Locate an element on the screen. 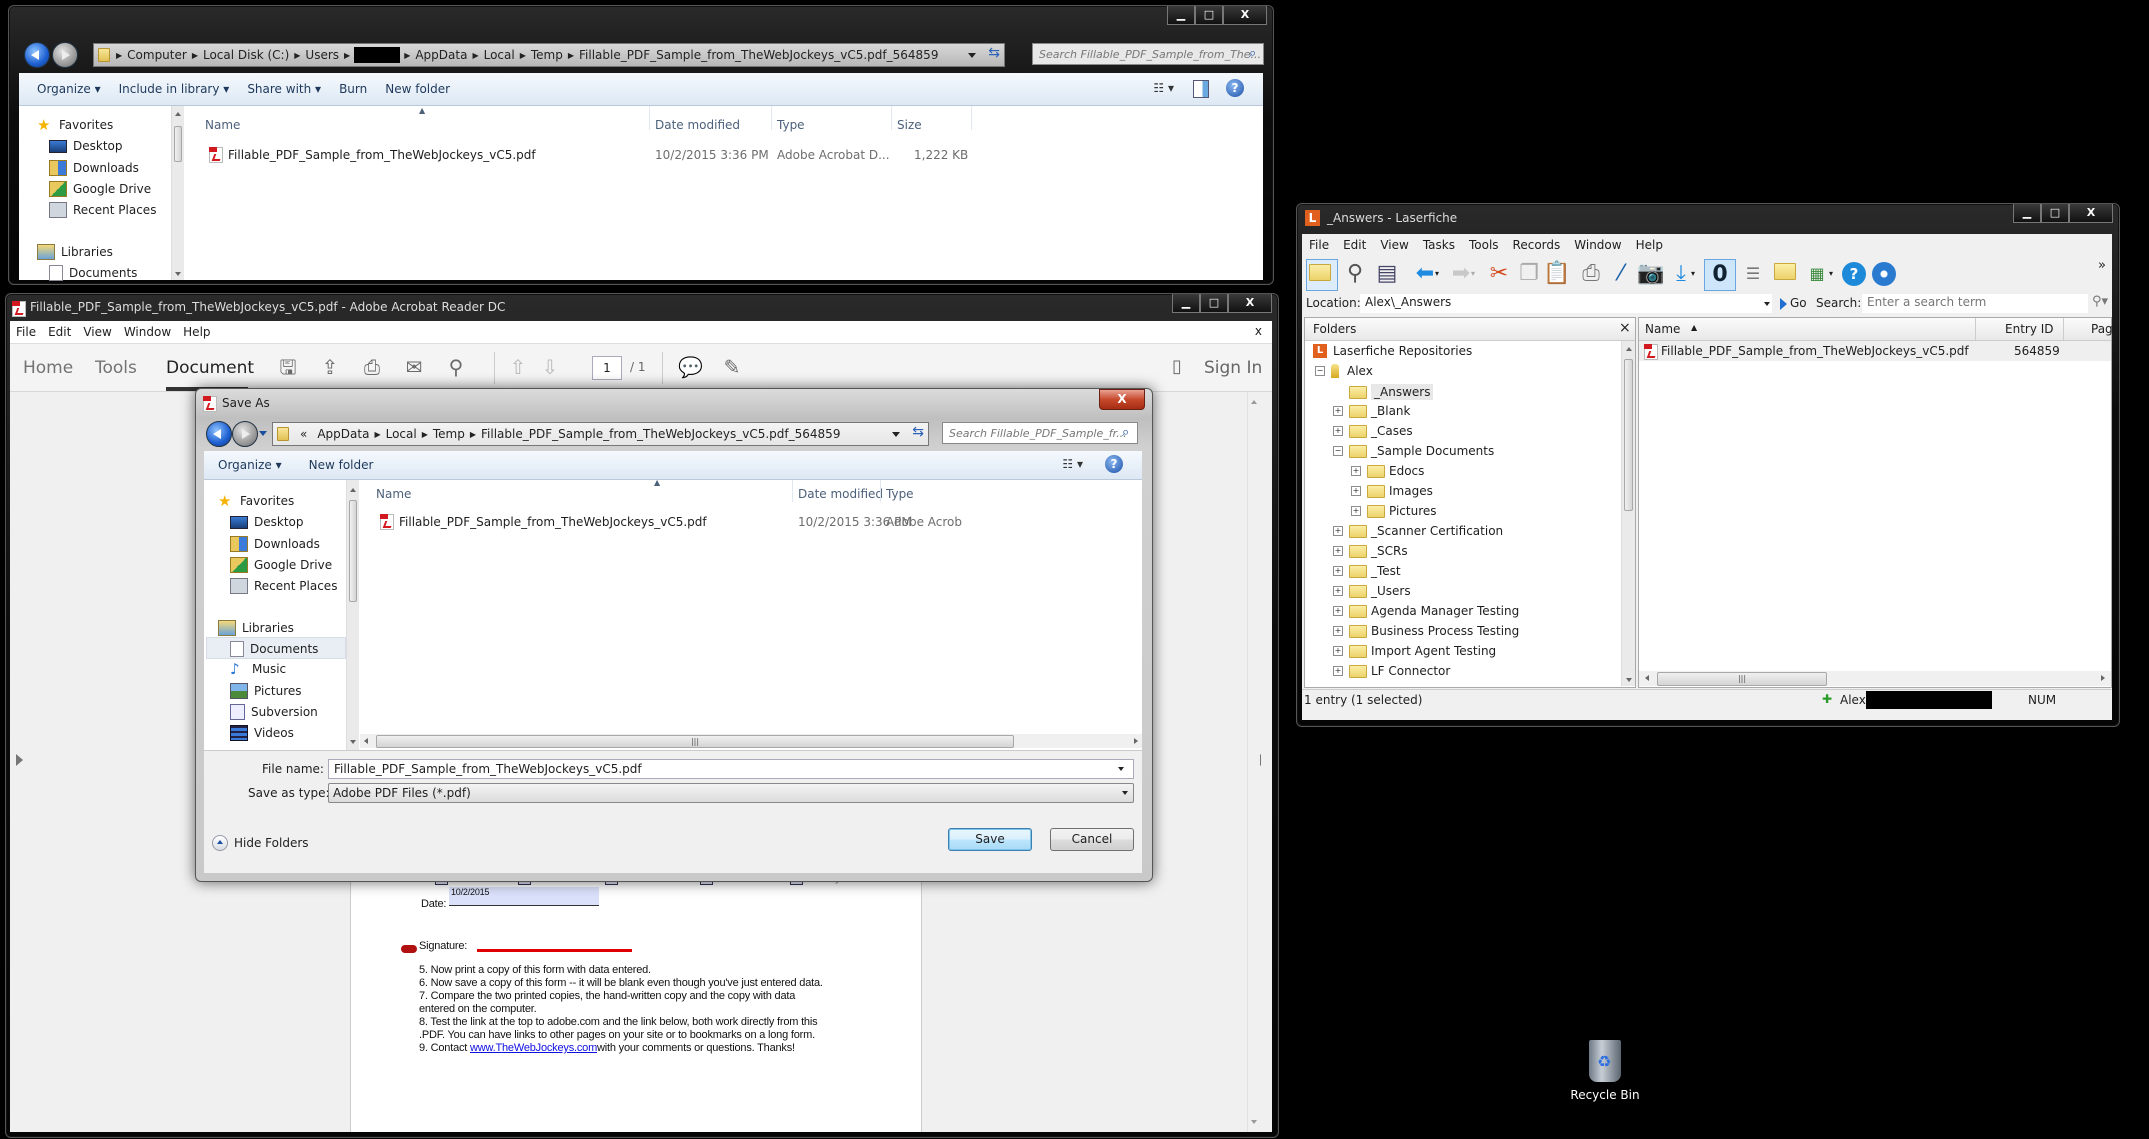 The image size is (2149, 1139). back-dropdown-icon: ▾ is located at coordinates (1437, 274).